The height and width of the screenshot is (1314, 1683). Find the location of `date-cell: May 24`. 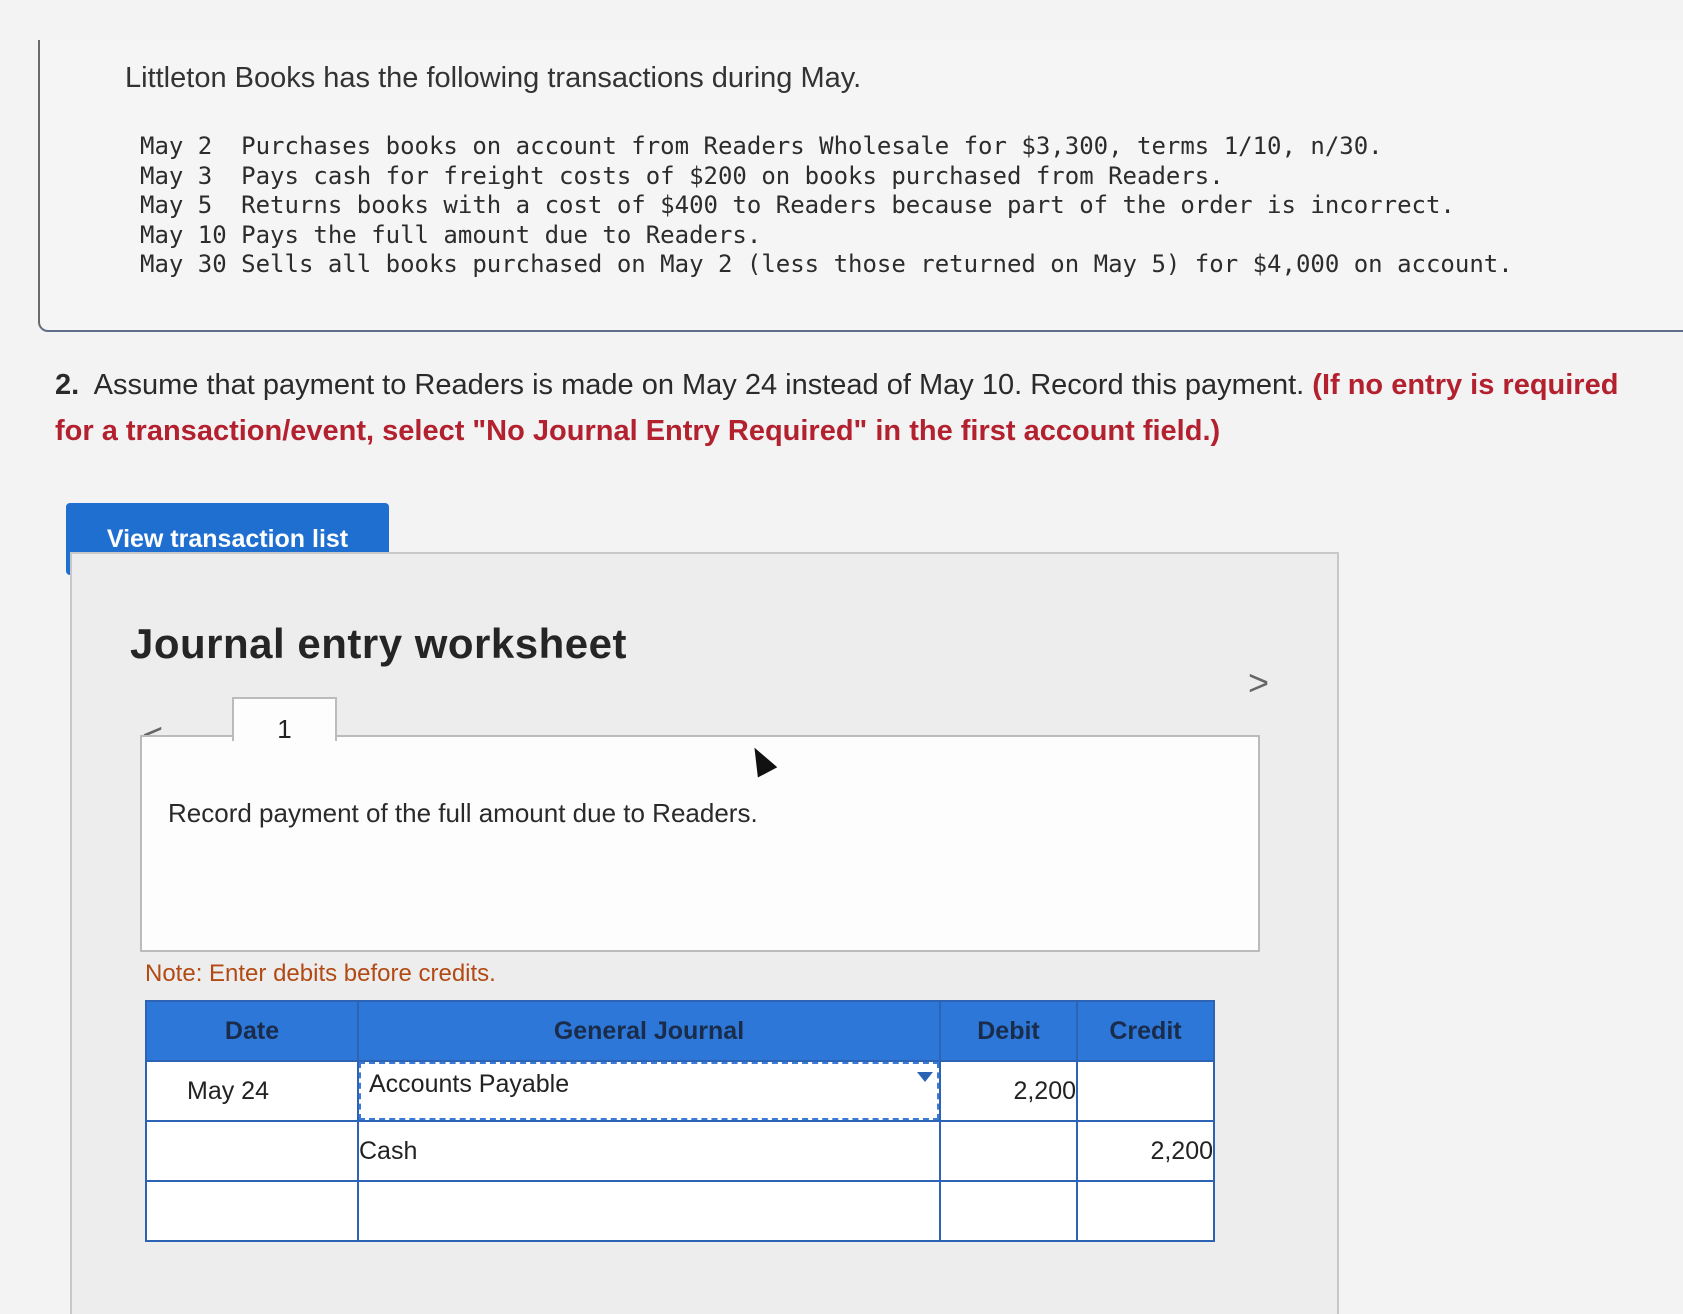

date-cell: May 24 is located at coordinates (252, 1091).